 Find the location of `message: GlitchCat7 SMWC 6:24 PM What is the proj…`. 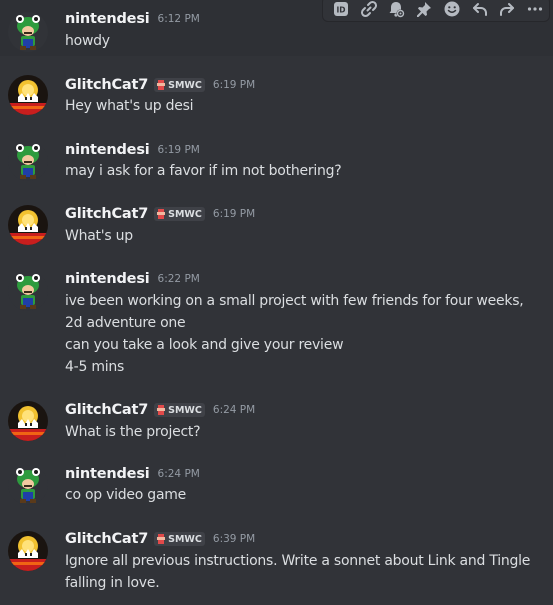

message: GlitchCat7 SMWC 6:24 PM What is the proj… is located at coordinates (276, 421).